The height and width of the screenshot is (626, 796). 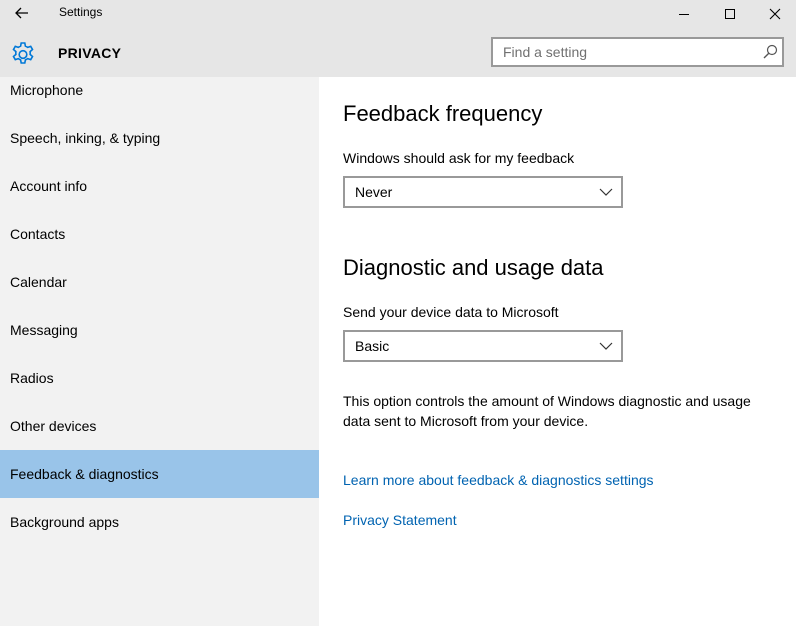 What do you see at coordinates (64, 522) in the screenshot?
I see `sidebar-item-label: Background apps` at bounding box center [64, 522].